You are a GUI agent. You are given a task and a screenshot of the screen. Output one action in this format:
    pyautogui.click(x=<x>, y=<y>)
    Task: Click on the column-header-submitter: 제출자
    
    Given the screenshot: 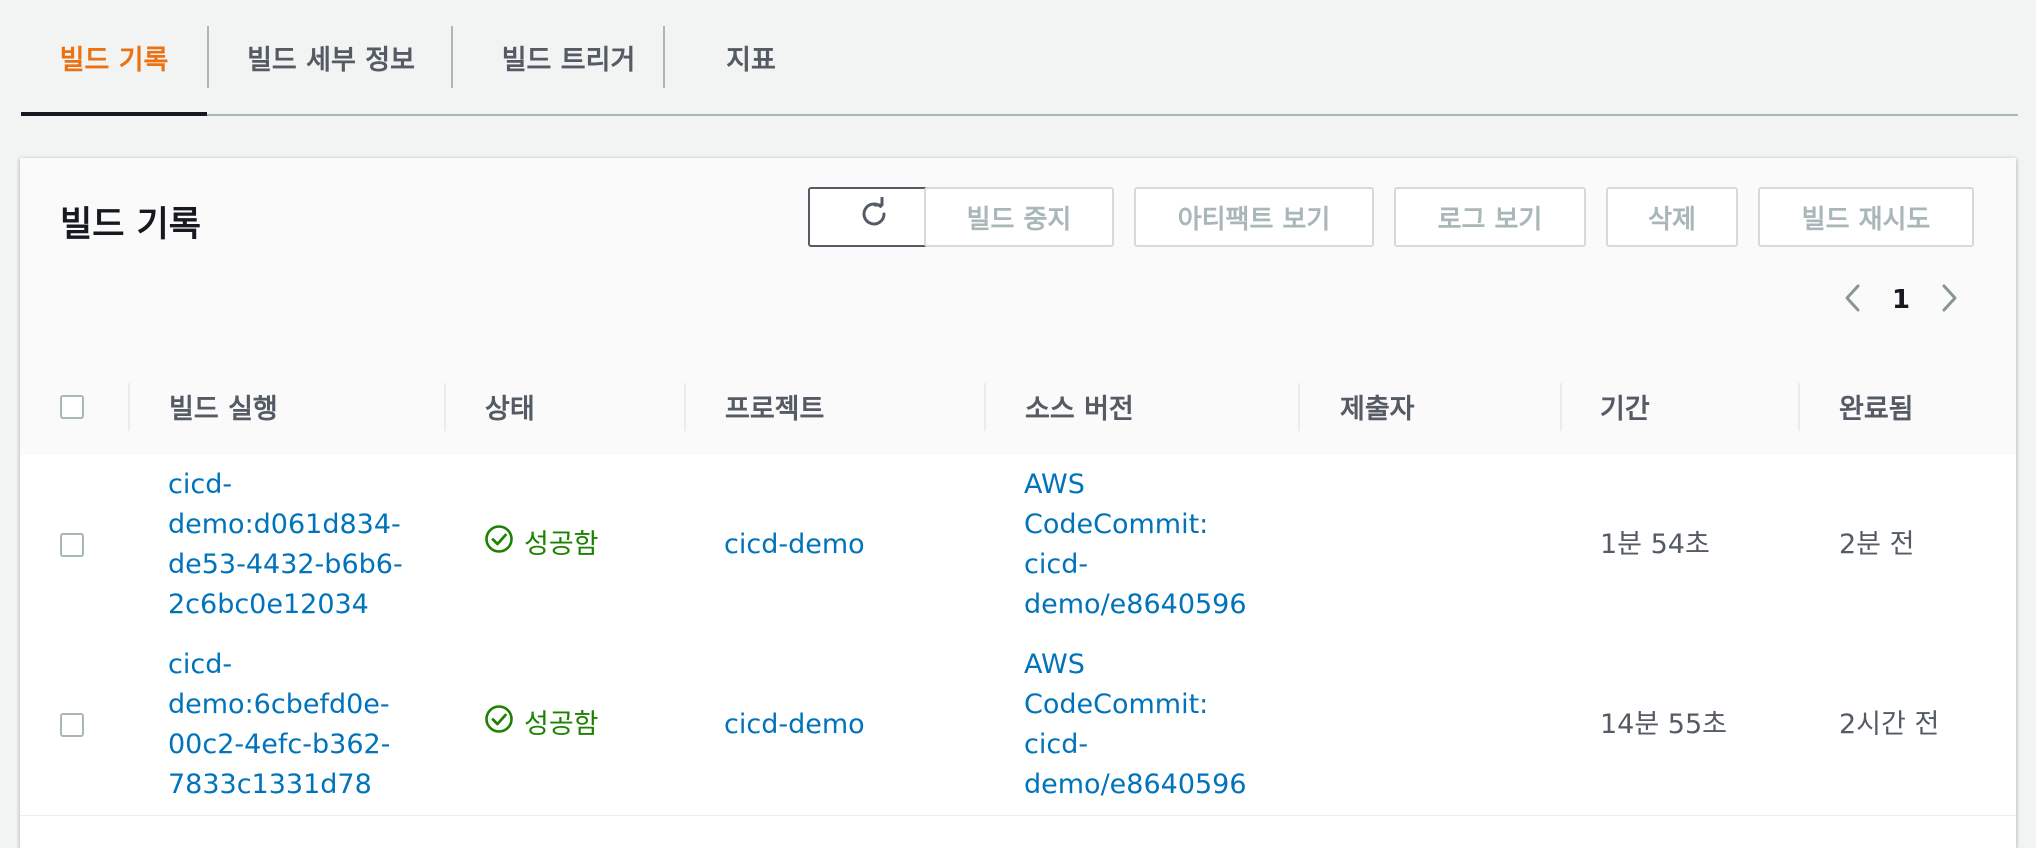 What is the action you would take?
    pyautogui.click(x=1377, y=406)
    